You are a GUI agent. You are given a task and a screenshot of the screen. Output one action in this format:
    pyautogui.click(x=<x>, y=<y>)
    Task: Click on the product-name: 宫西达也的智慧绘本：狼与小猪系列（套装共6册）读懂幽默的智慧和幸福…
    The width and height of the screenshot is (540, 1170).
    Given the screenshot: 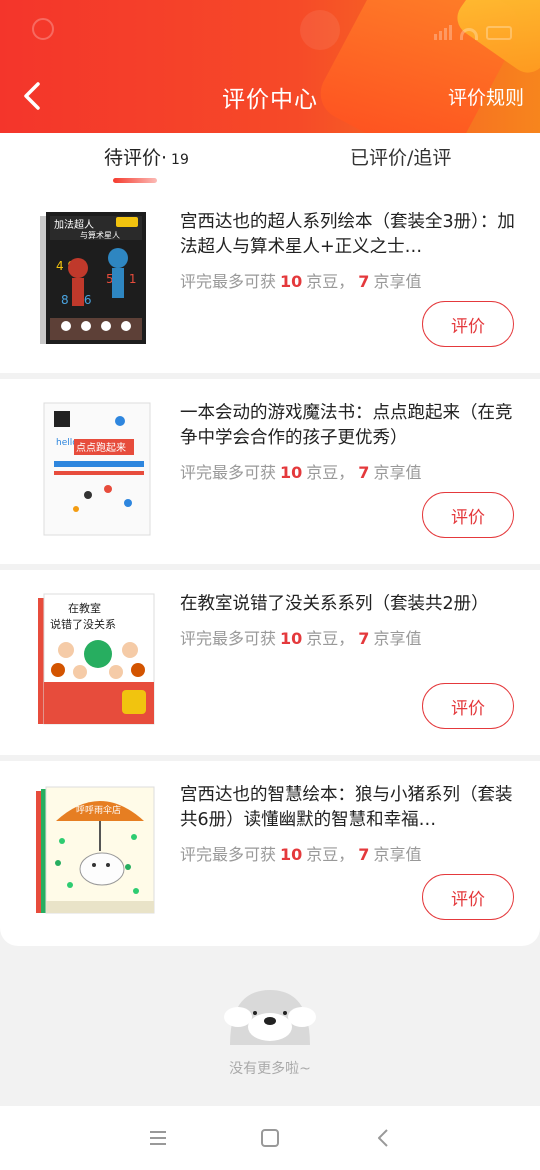 What is the action you would take?
    pyautogui.click(x=350, y=808)
    